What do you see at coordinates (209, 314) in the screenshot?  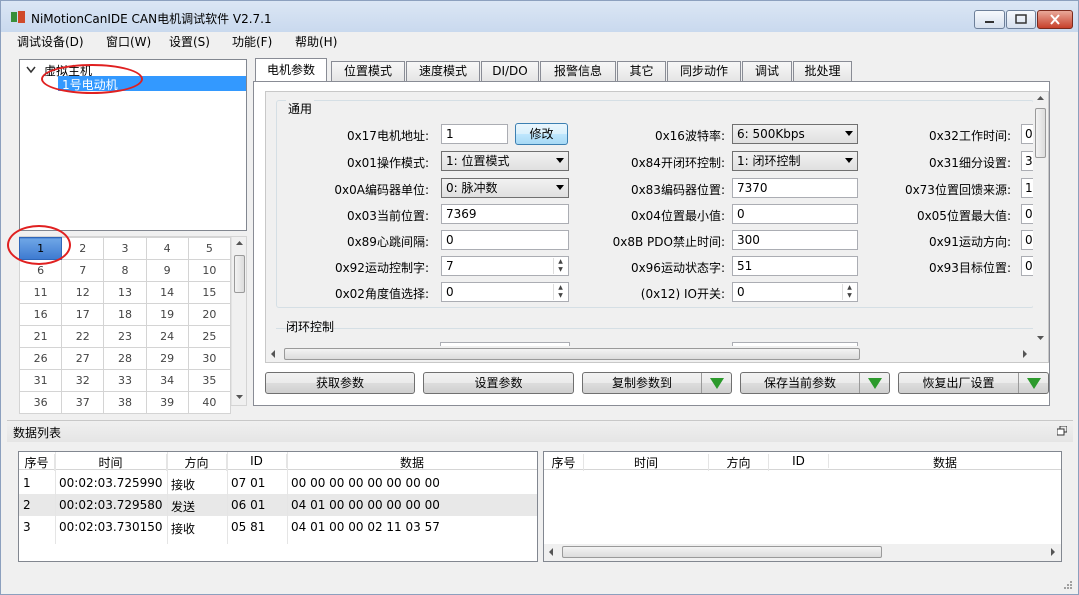 I see `grid-cell: 20` at bounding box center [209, 314].